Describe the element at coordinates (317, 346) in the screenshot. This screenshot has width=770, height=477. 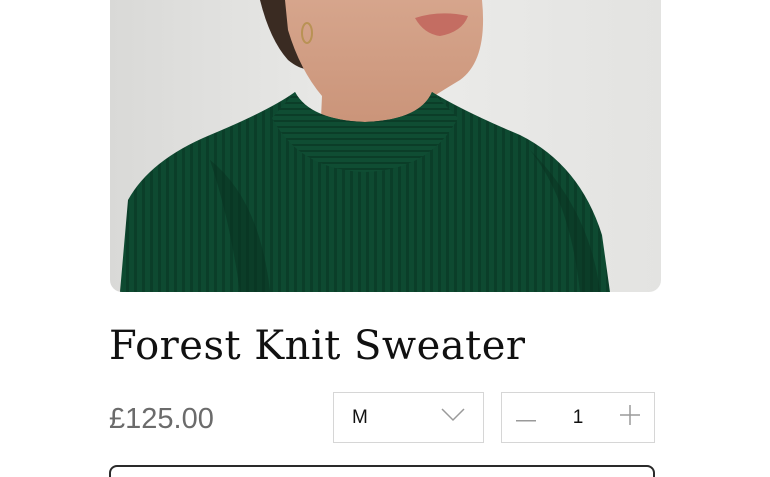
I see `product-title: Forest Knit Sweater` at that location.